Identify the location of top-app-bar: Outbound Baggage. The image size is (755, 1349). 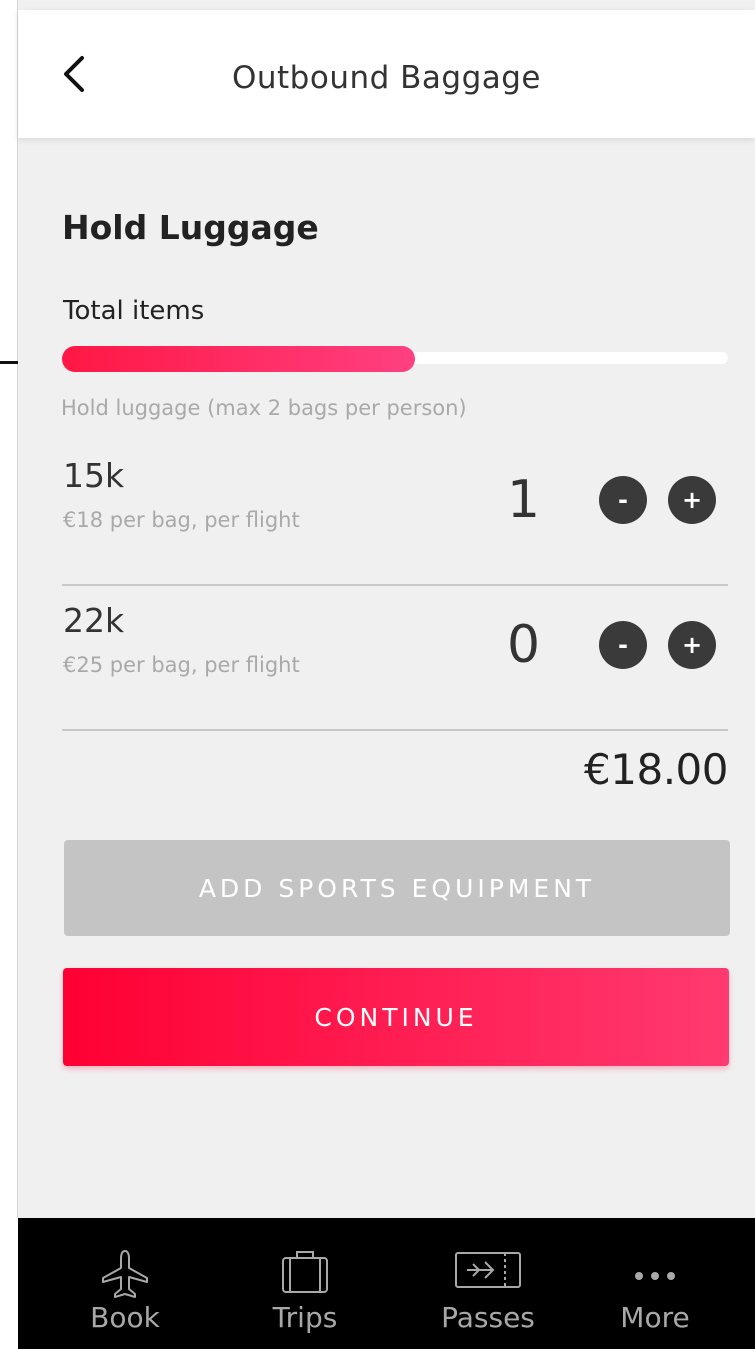
(386, 74).